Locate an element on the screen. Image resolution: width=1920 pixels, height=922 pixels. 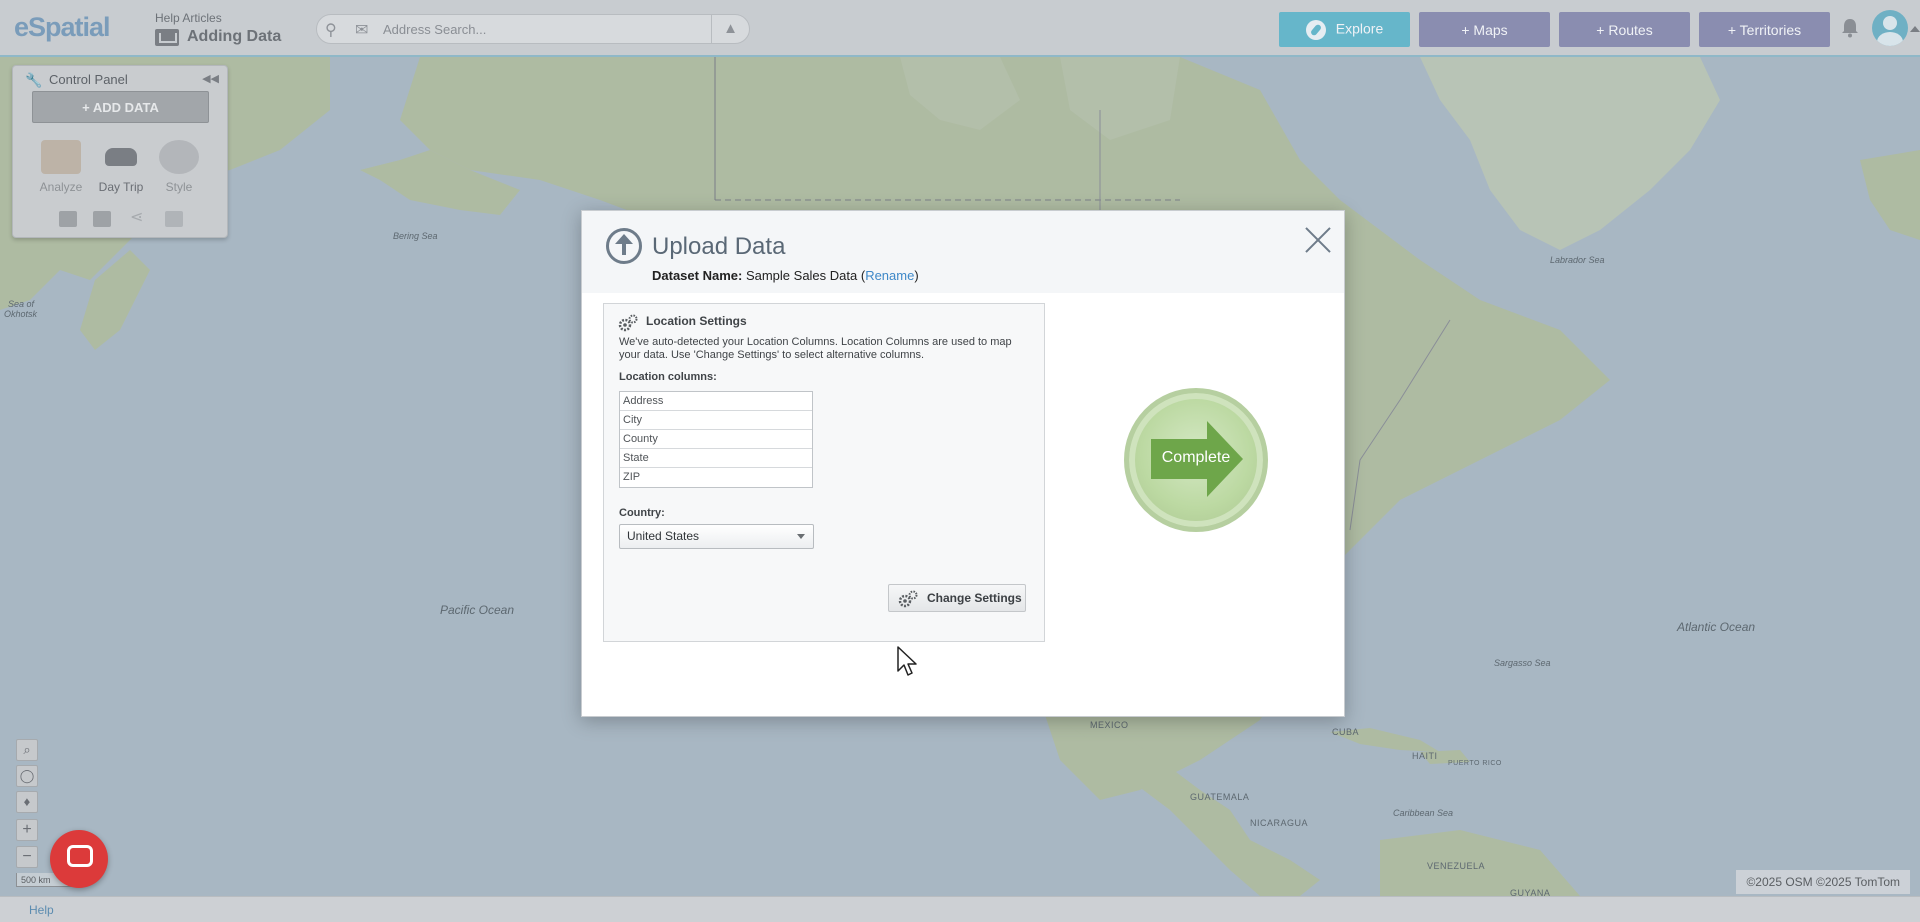
map-label-guatemala: GUATEMALA is located at coordinates (1220, 797).